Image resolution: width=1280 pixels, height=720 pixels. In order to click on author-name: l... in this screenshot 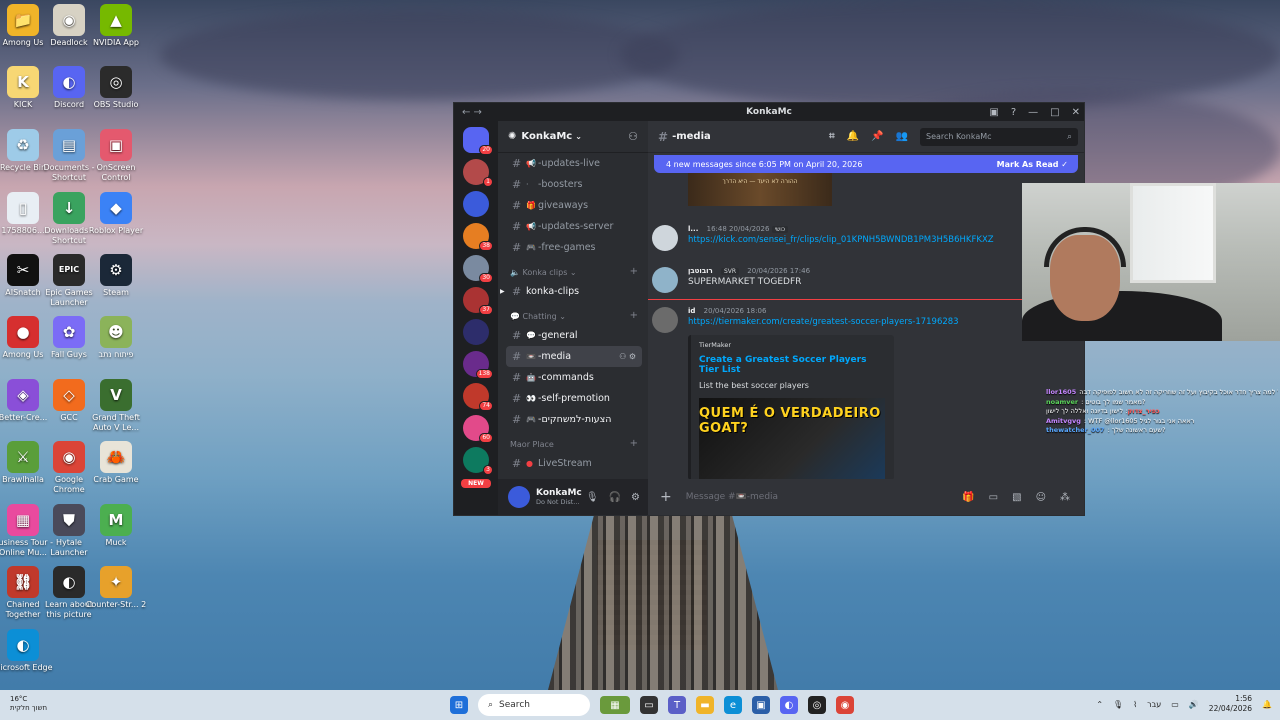, I will do `click(693, 229)`.